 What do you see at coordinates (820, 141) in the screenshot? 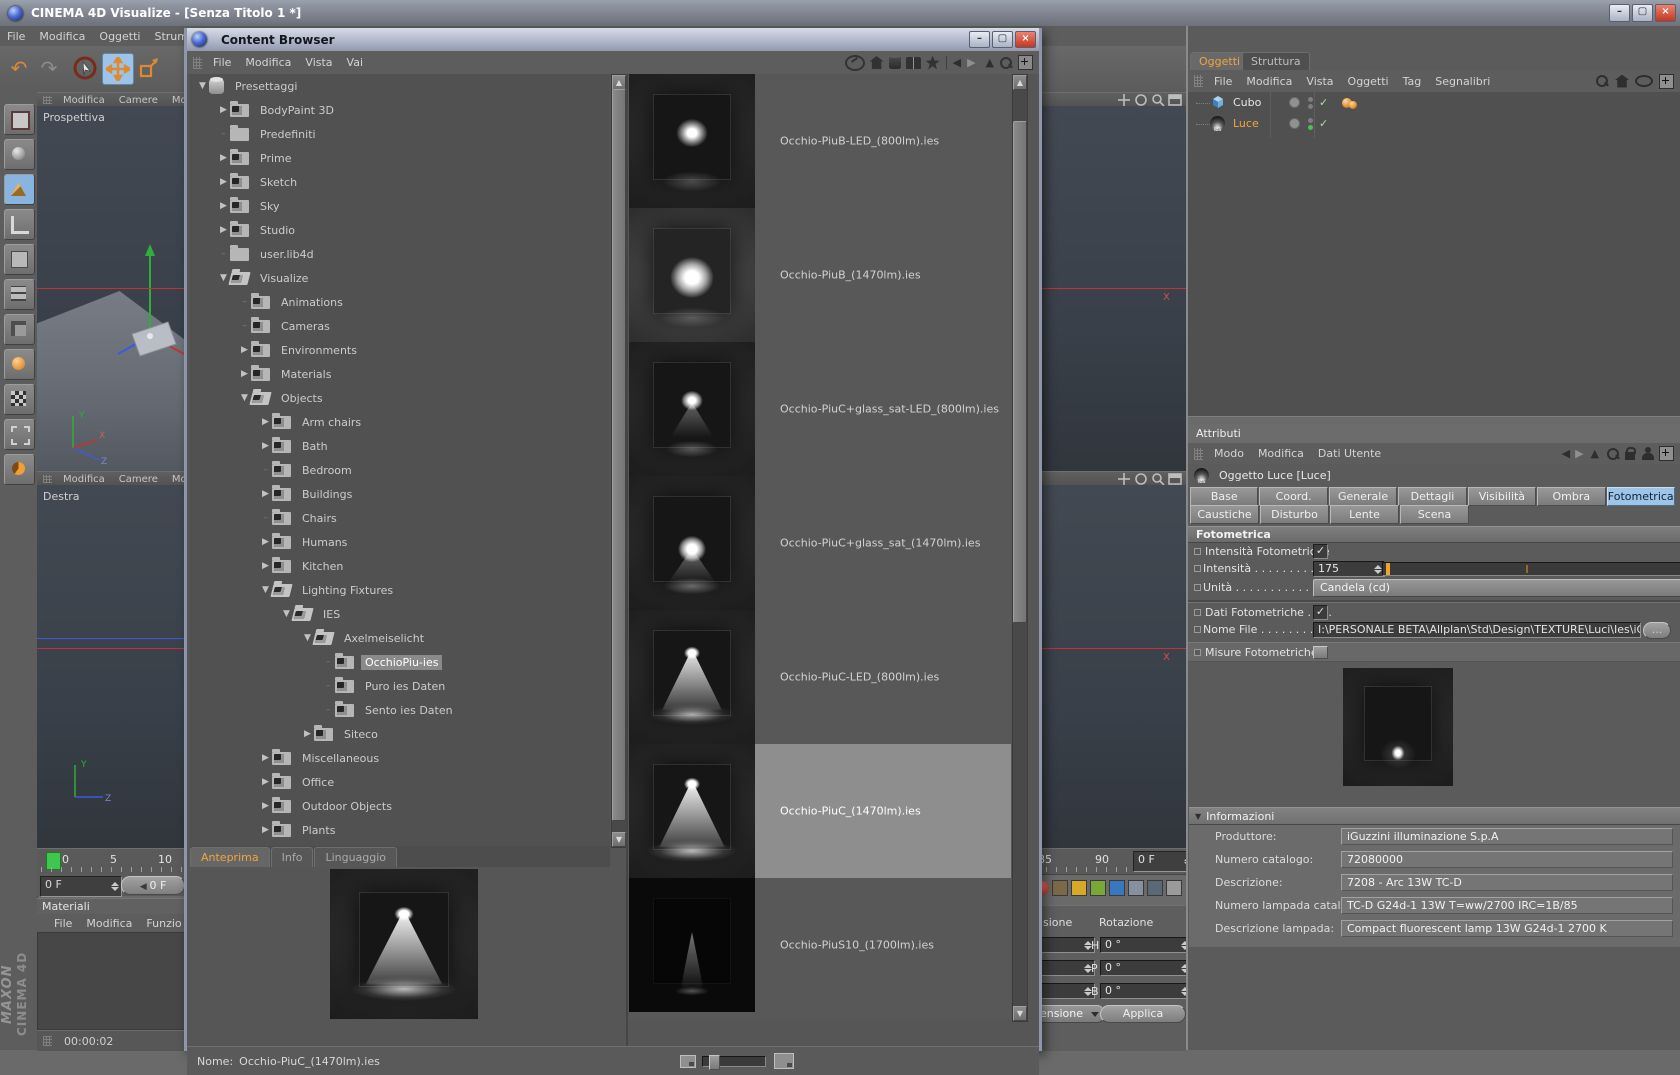
I see `file-row: Occhio-PiuB-LED_(800lm).ies` at bounding box center [820, 141].